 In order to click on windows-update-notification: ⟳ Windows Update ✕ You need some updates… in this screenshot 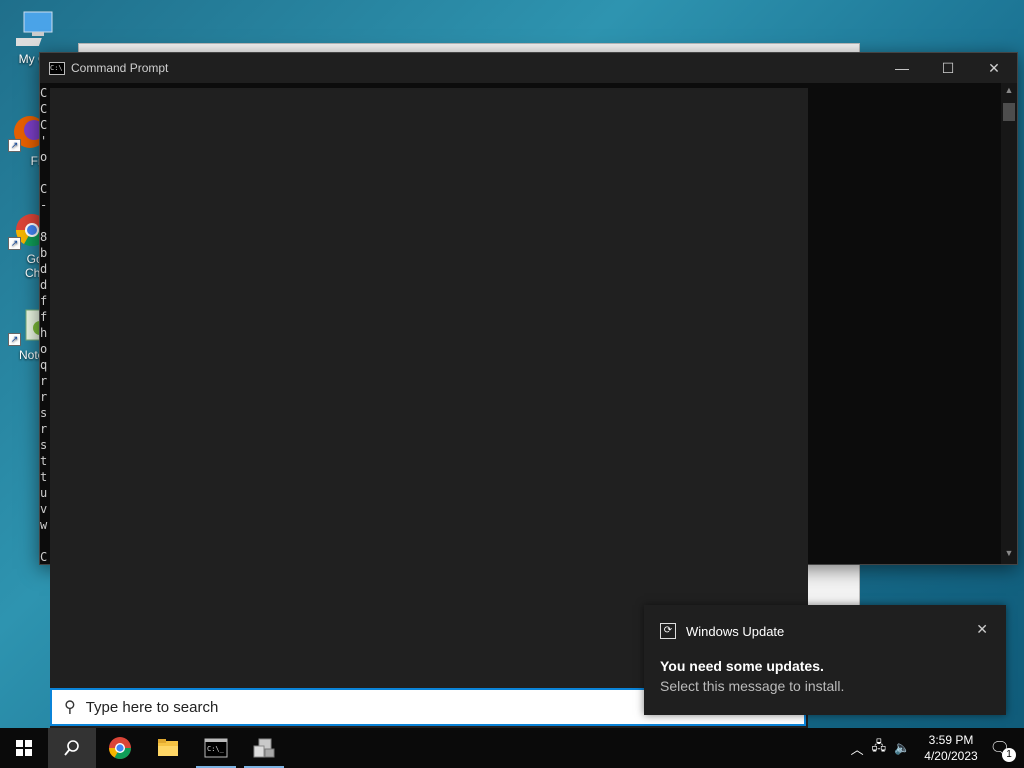, I will do `click(825, 660)`.